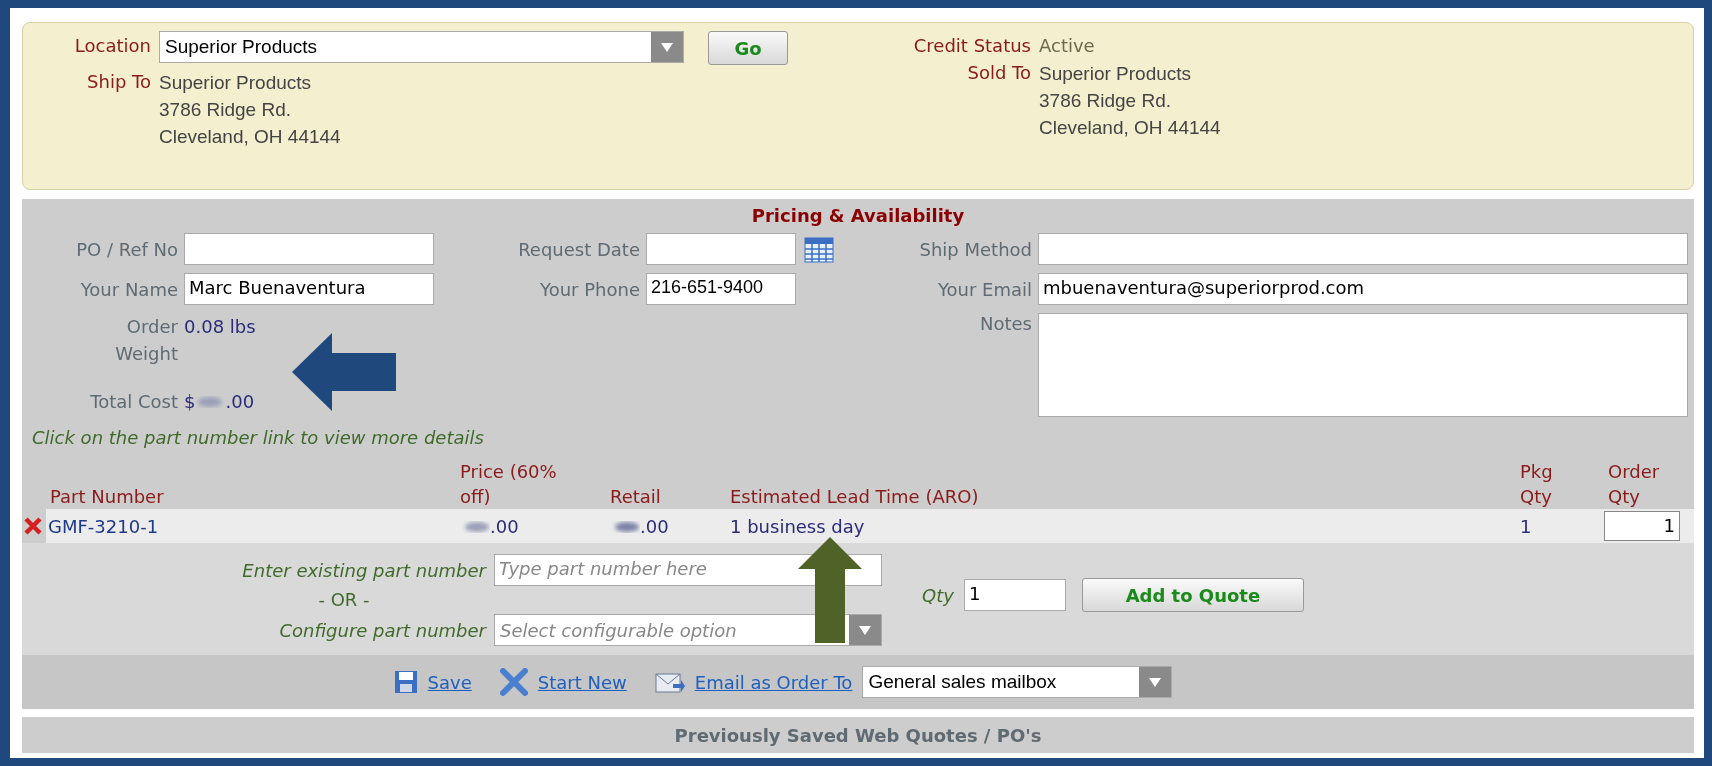 The width and height of the screenshot is (1712, 766). What do you see at coordinates (998, 72) in the screenshot?
I see `sold-to-label: Sold To` at bounding box center [998, 72].